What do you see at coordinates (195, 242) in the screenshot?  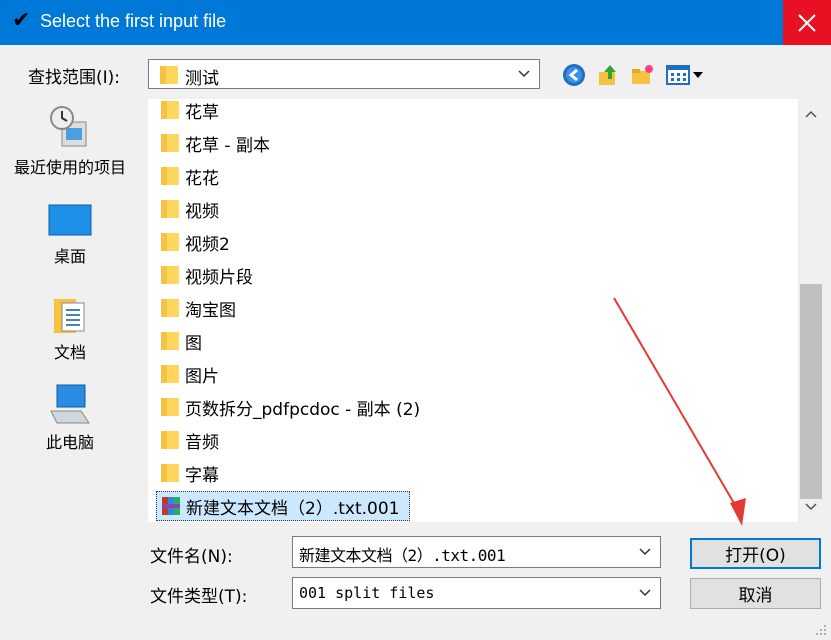 I see `list-item: 视频2` at bounding box center [195, 242].